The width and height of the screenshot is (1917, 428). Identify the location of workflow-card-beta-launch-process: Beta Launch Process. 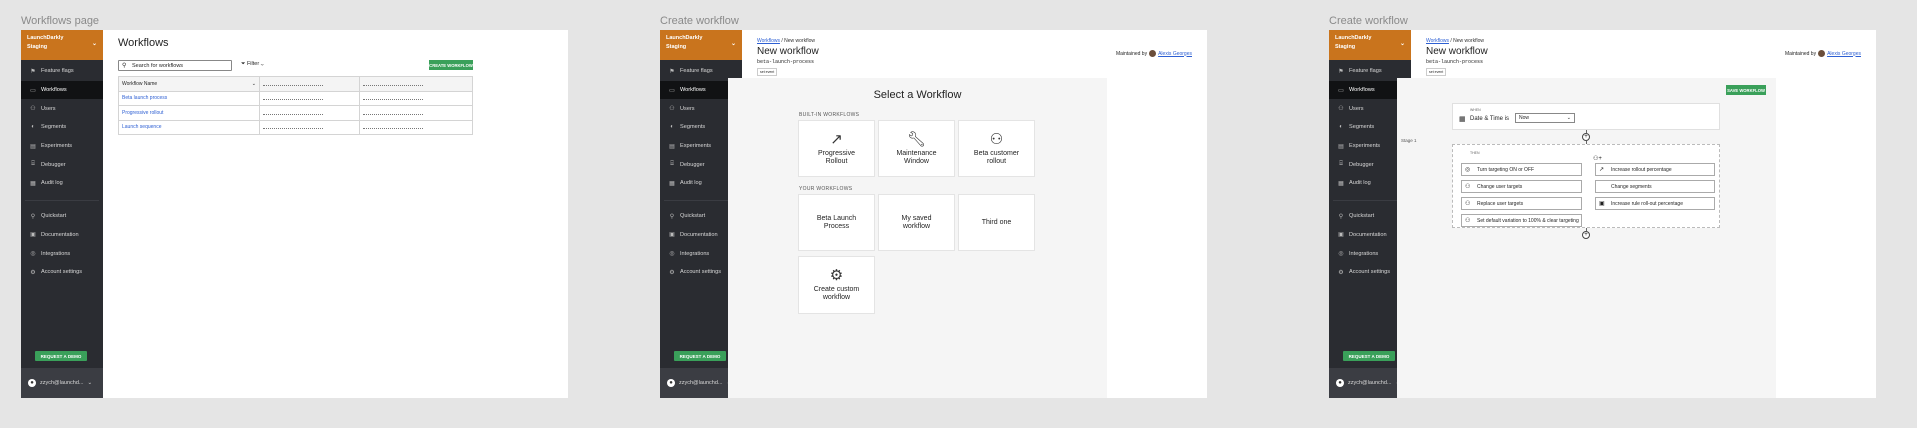
(836, 222).